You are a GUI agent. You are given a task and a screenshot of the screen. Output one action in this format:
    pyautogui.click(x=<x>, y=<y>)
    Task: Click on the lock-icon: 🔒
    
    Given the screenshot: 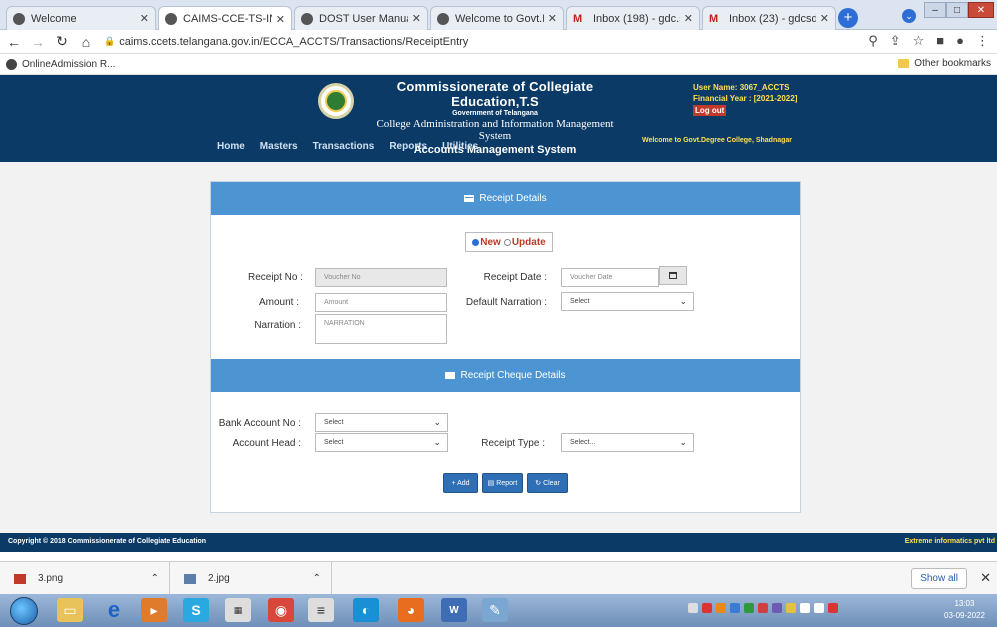 What is the action you would take?
    pyautogui.click(x=109, y=41)
    